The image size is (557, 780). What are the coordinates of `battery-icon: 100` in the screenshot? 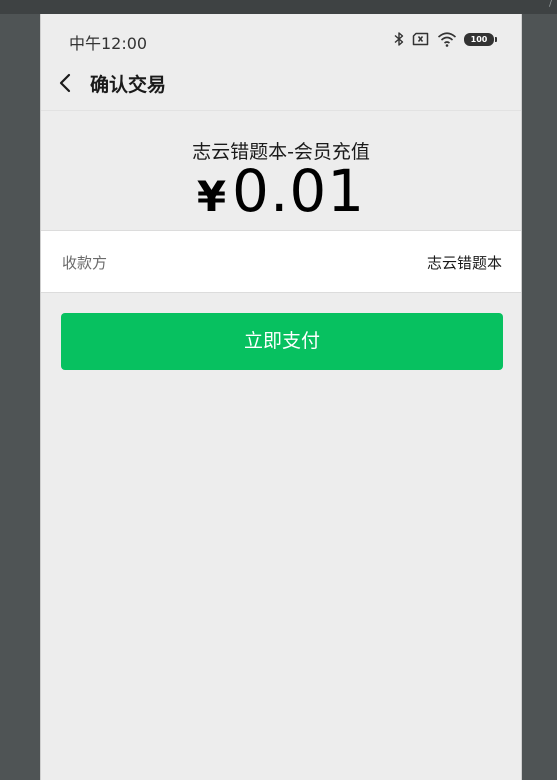 It's located at (480, 39).